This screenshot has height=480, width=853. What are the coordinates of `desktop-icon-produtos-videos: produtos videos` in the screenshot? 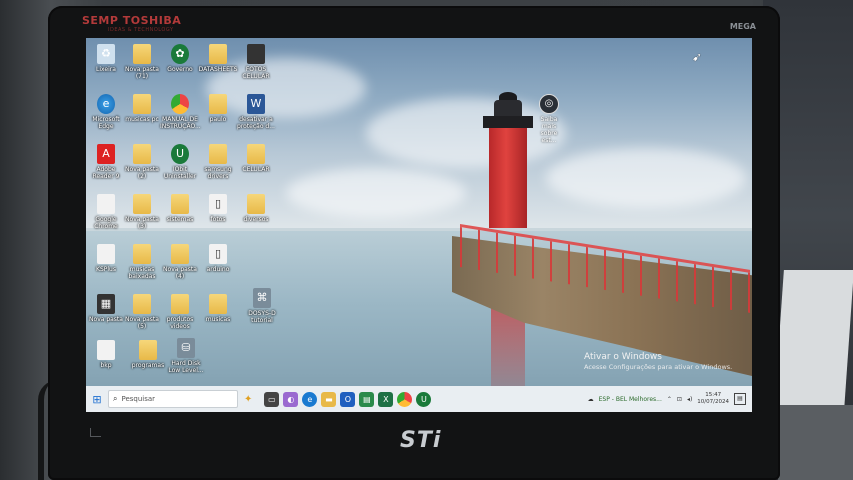 It's located at (180, 312).